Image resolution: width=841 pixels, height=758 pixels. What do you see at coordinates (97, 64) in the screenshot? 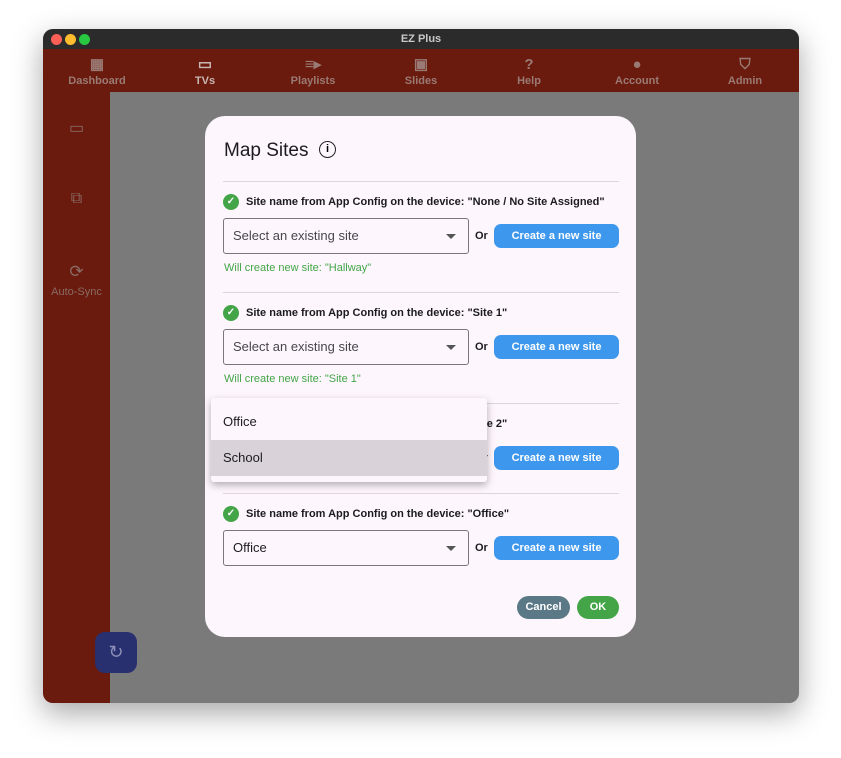
I see `dashboard-icon: ▦` at bounding box center [97, 64].